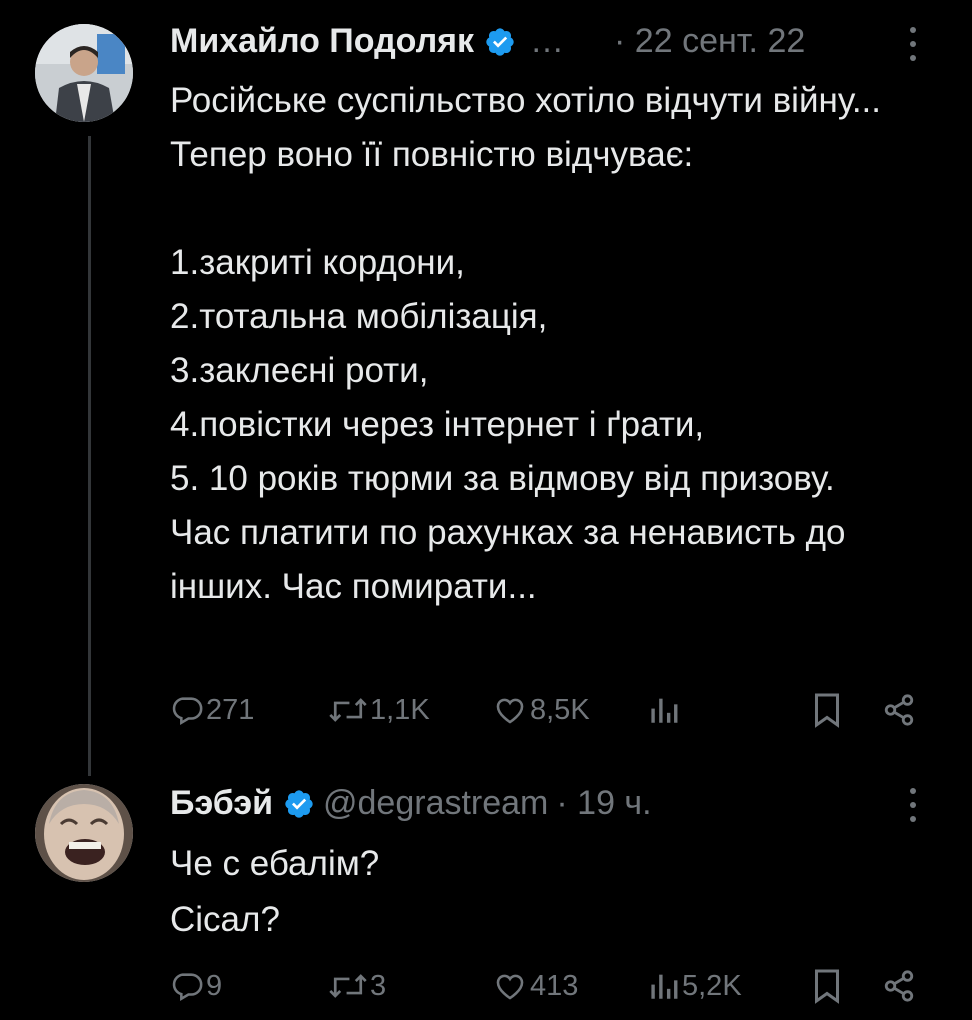 This screenshot has width=972, height=1020. I want to click on tweet-text: Че с ебалім? Сісал?, so click(275, 891).